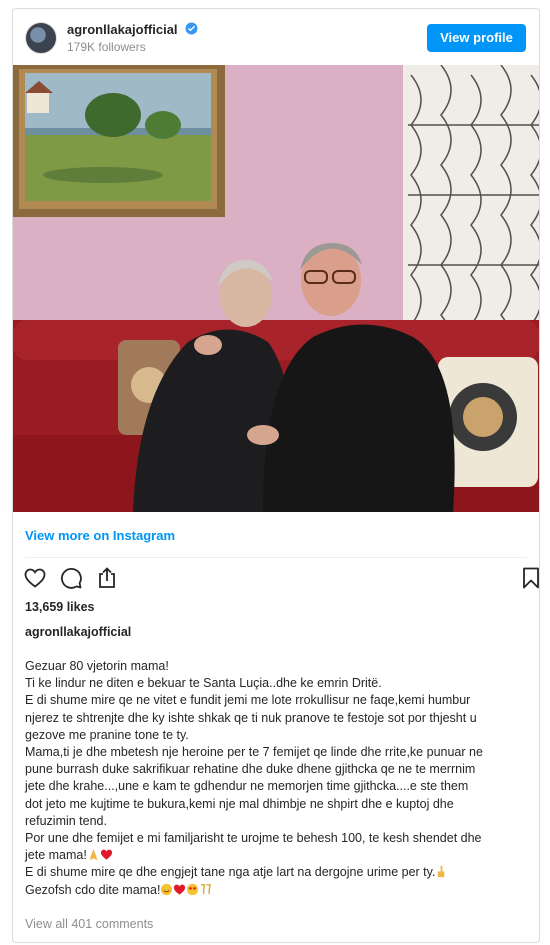 The width and height of the screenshot is (550, 945). Describe the element at coordinates (122, 29) in the screenshot. I see `username: agronllakajofficial` at that location.